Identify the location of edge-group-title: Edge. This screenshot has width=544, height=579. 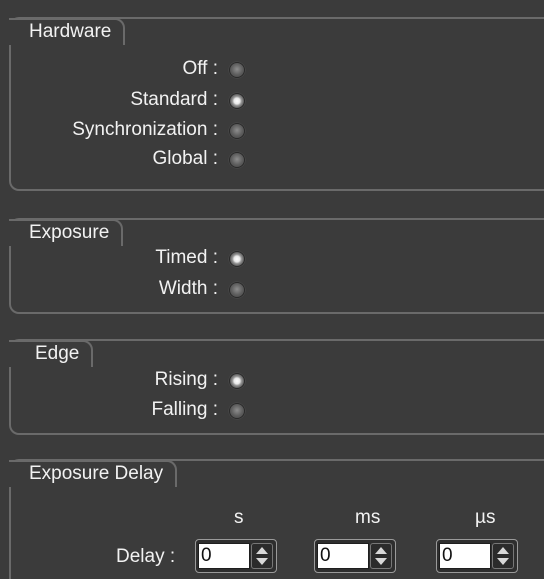
(51, 353).